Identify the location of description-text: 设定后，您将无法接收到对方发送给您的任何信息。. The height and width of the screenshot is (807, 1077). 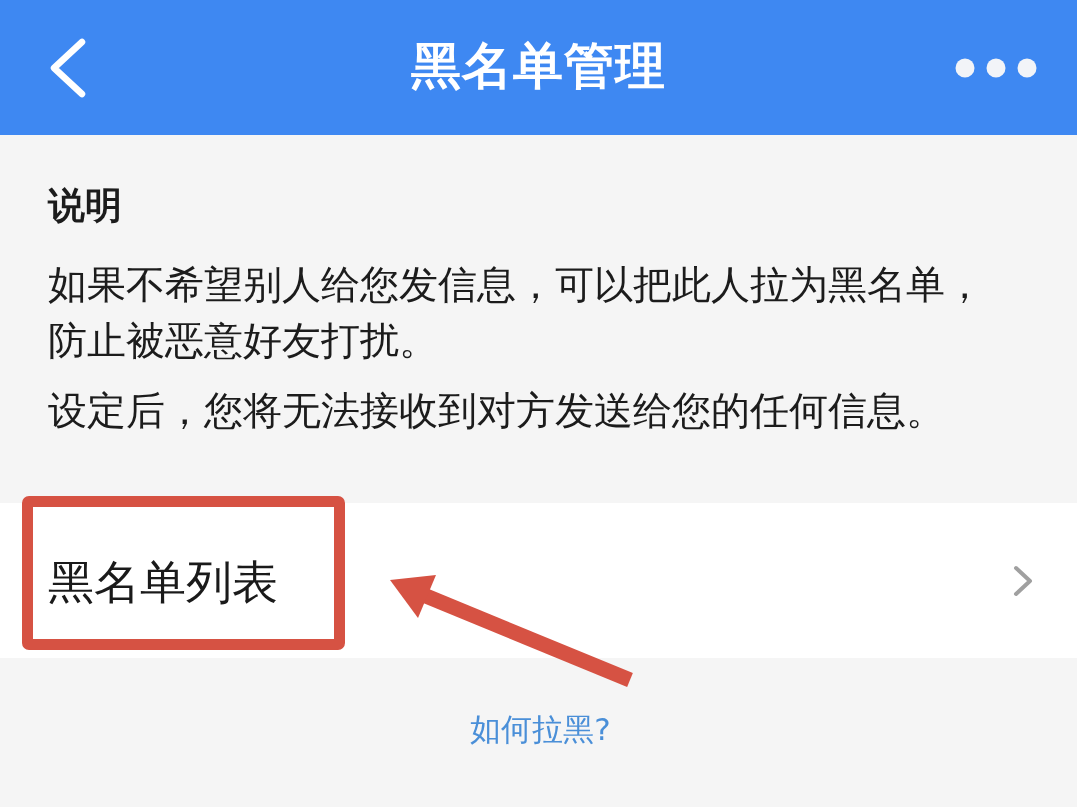
(497, 411).